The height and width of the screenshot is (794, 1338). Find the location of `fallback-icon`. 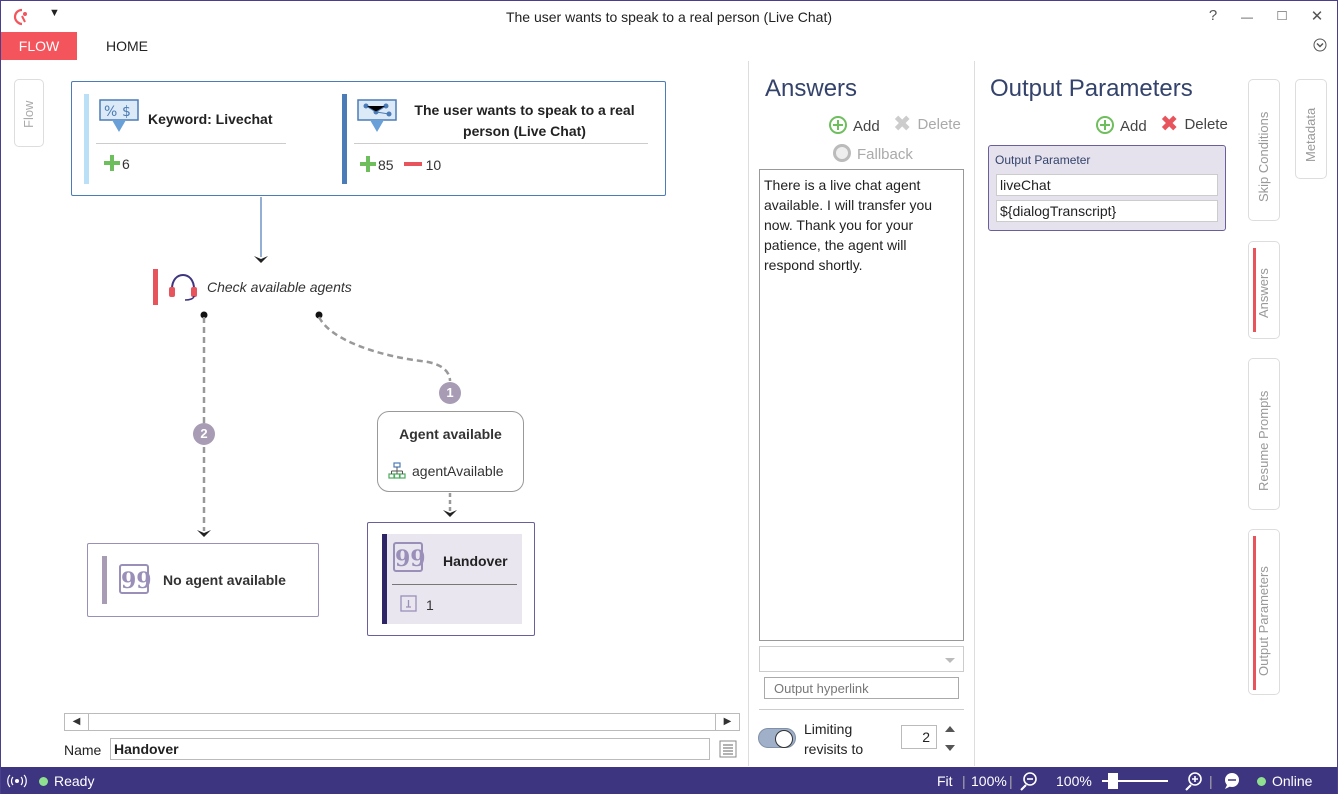

fallback-icon is located at coordinates (842, 153).